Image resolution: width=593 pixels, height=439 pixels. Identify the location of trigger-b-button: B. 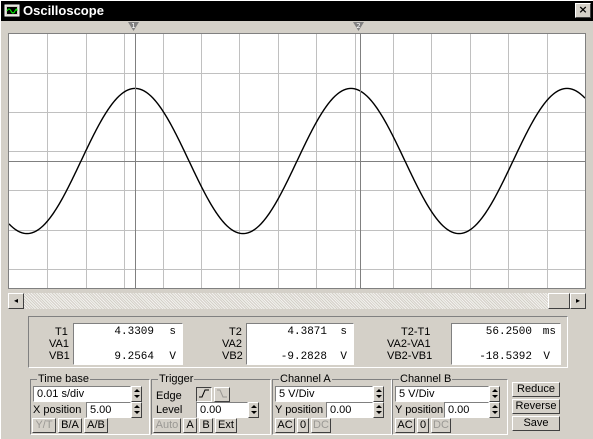
(206, 425).